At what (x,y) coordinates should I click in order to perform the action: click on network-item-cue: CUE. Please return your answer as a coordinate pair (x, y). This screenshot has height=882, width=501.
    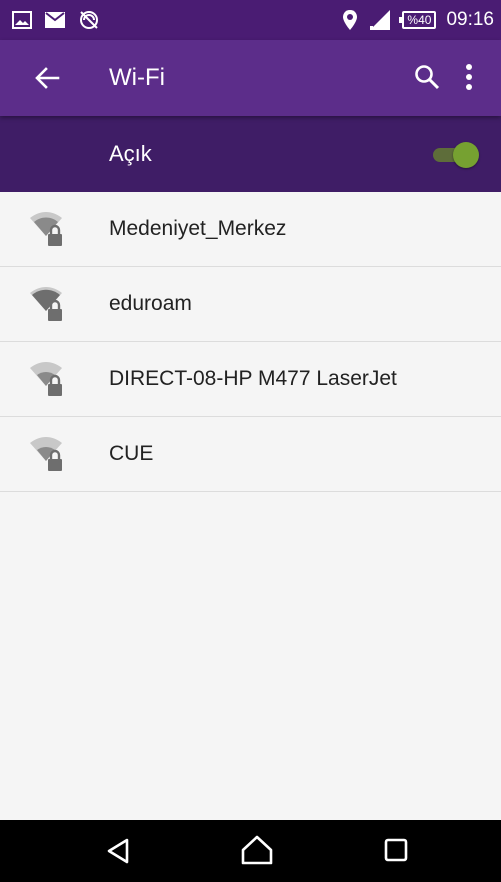
    Looking at the image, I should click on (250, 454).